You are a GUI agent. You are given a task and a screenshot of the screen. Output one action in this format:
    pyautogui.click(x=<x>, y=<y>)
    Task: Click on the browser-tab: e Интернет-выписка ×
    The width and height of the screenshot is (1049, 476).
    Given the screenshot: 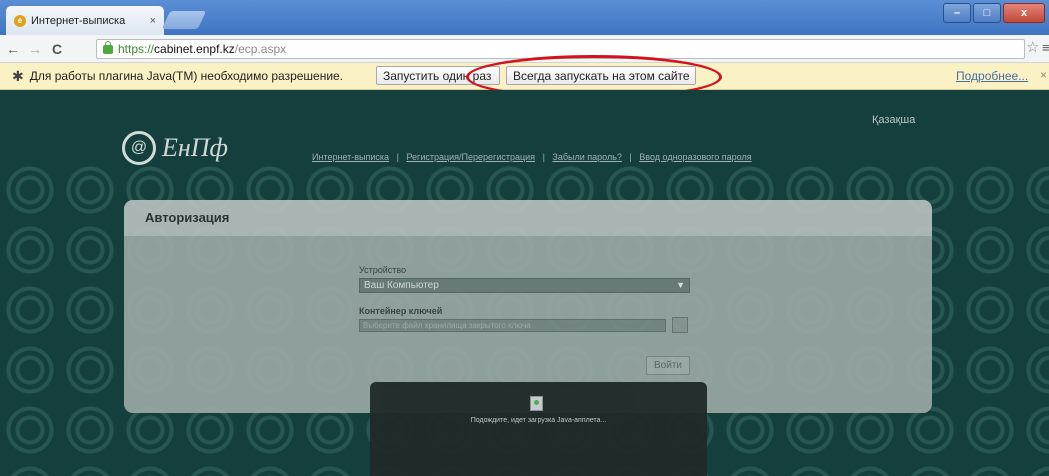 What is the action you would take?
    pyautogui.click(x=85, y=20)
    